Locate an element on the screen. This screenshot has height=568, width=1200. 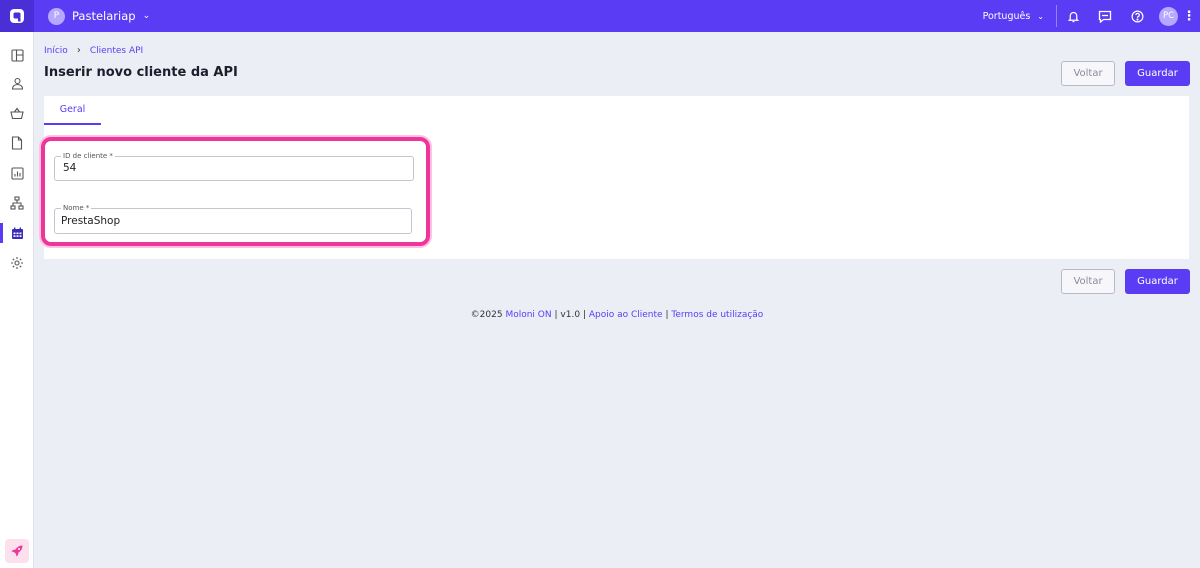
sidebar is located at coordinates (17, 300).